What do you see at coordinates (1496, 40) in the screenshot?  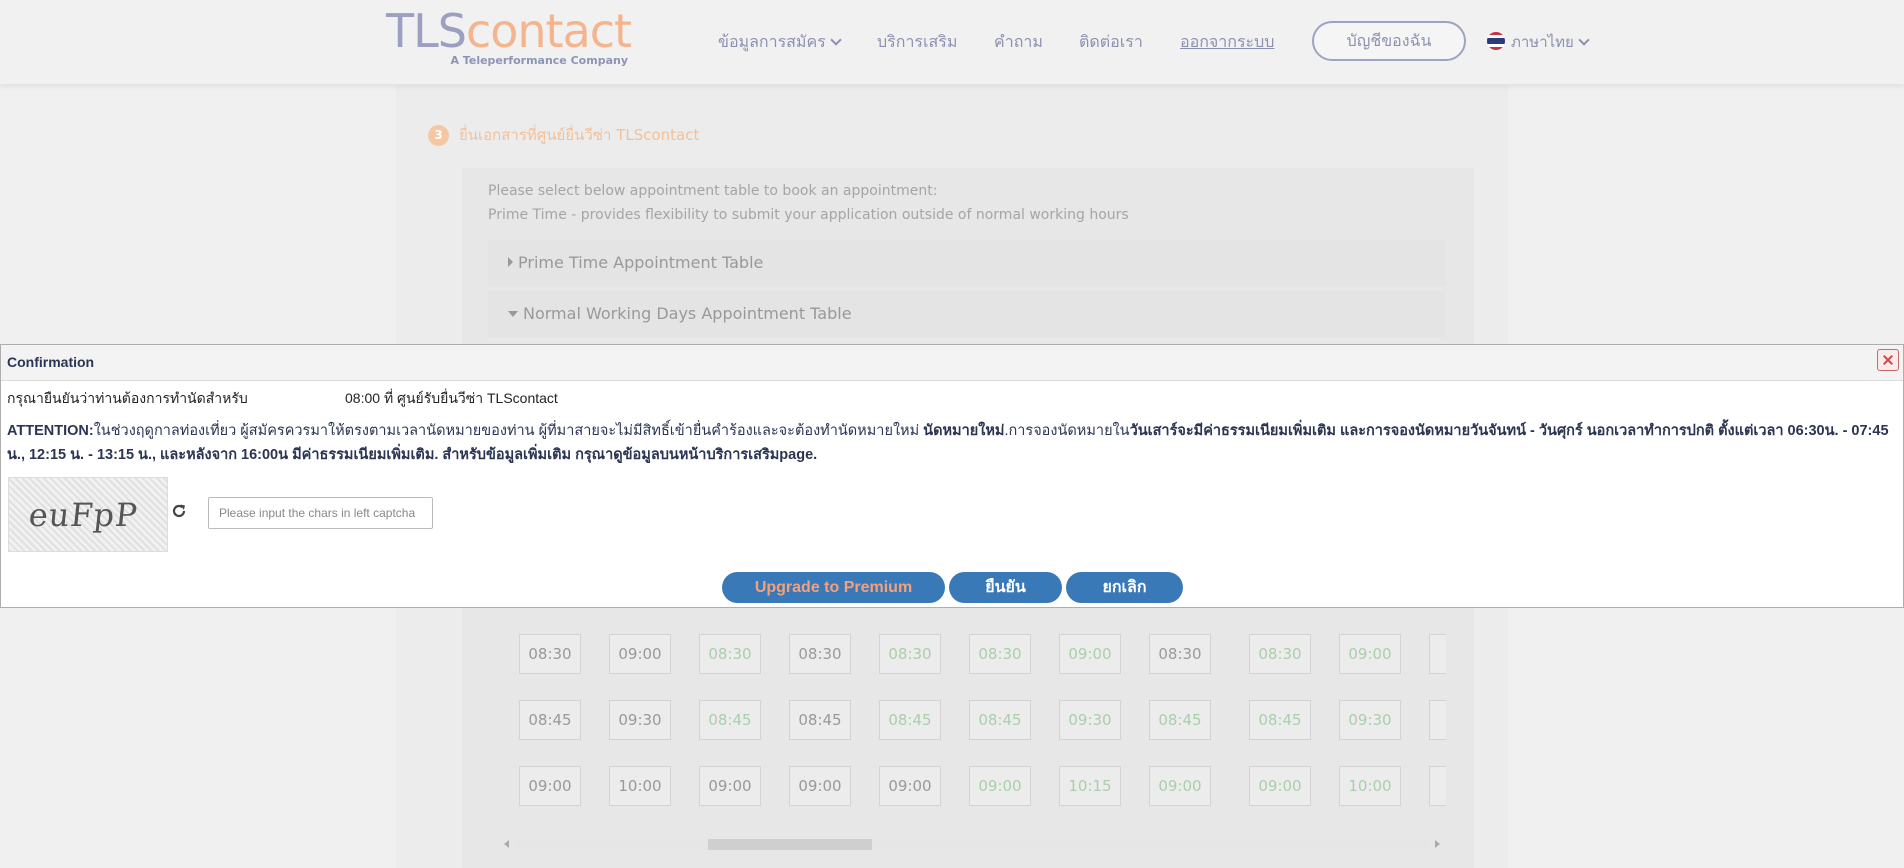 I see `thai-flag-icon` at bounding box center [1496, 40].